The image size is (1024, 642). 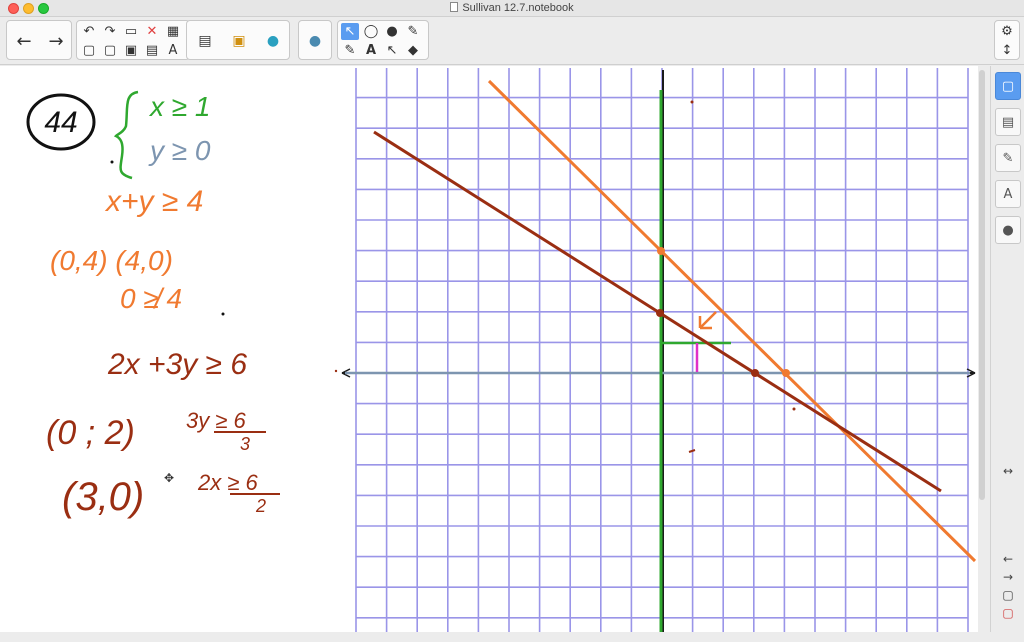 What do you see at coordinates (982, 285) in the screenshot?
I see `vertical-scrollbar` at bounding box center [982, 285].